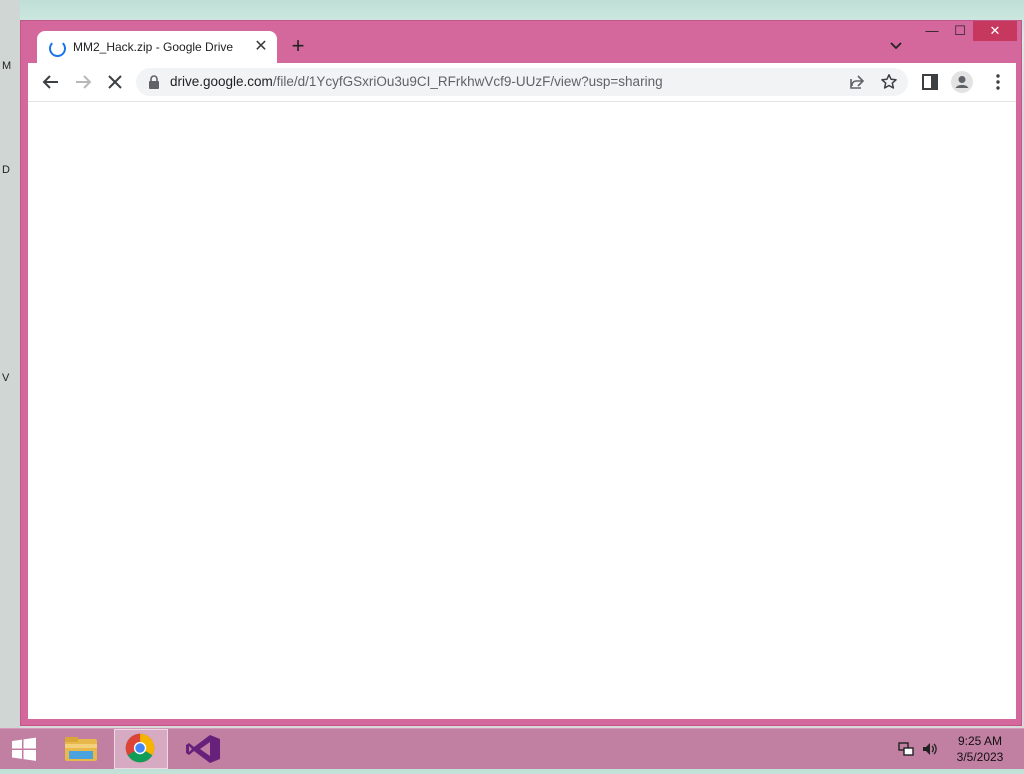  I want to click on share-icon, so click(857, 82).